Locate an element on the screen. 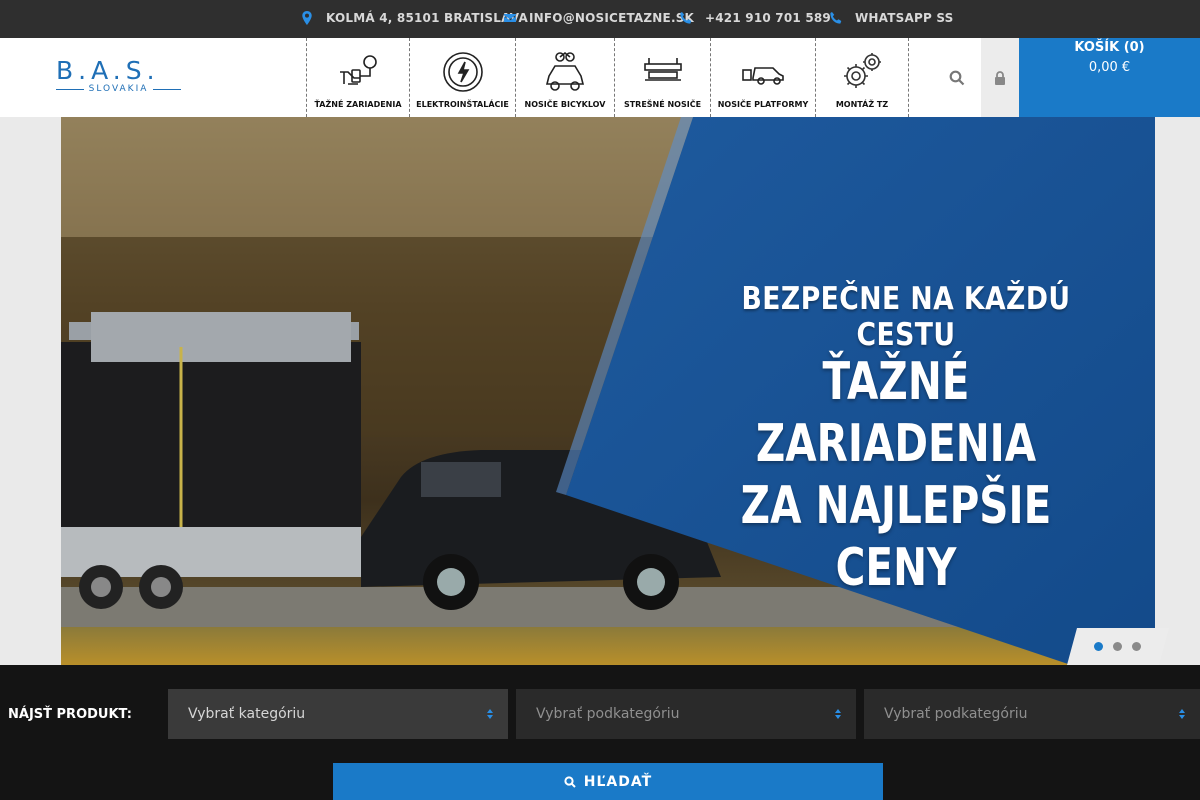  address-text: KOLMÁ 4, 85101 BRATISLAVA is located at coordinates (427, 18).